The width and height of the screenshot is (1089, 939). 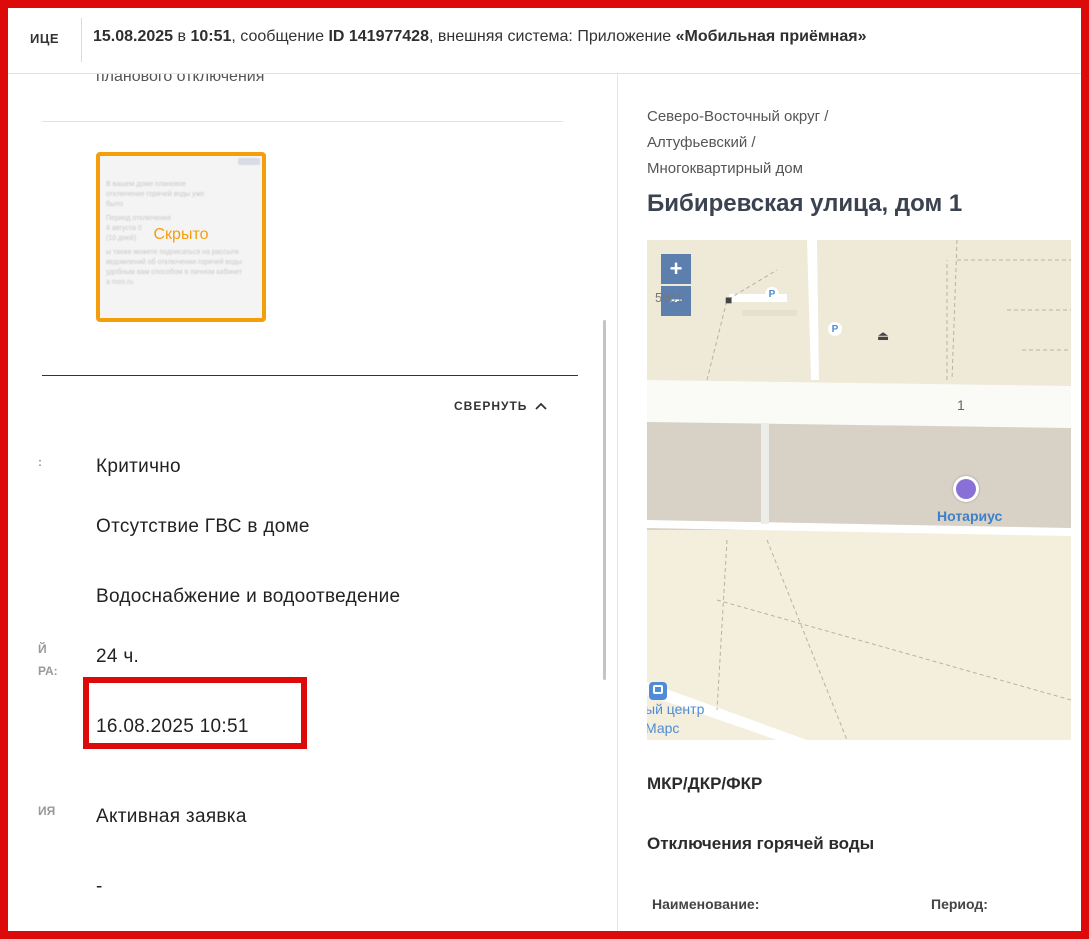 What do you see at coordinates (604, 500) in the screenshot?
I see `left-scrollbar` at bounding box center [604, 500].